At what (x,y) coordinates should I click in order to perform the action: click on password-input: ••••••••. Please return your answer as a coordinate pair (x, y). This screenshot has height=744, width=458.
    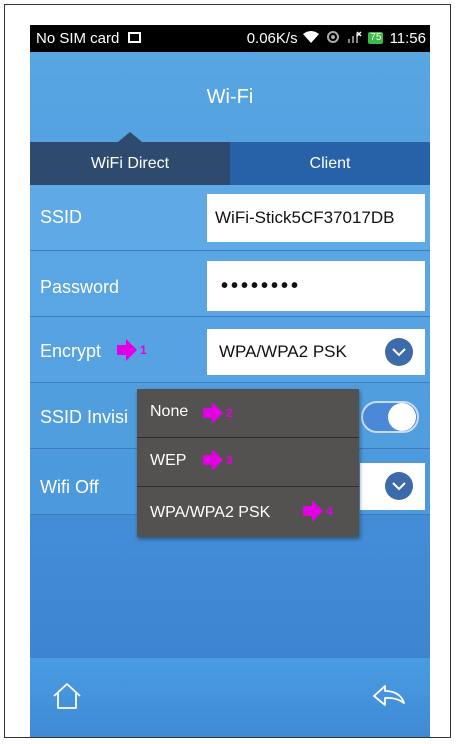
    Looking at the image, I should click on (316, 286).